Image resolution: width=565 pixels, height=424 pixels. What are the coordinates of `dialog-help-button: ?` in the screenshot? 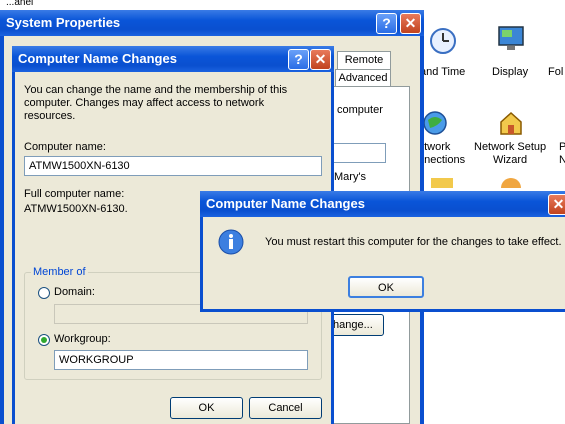 It's located at (298, 59).